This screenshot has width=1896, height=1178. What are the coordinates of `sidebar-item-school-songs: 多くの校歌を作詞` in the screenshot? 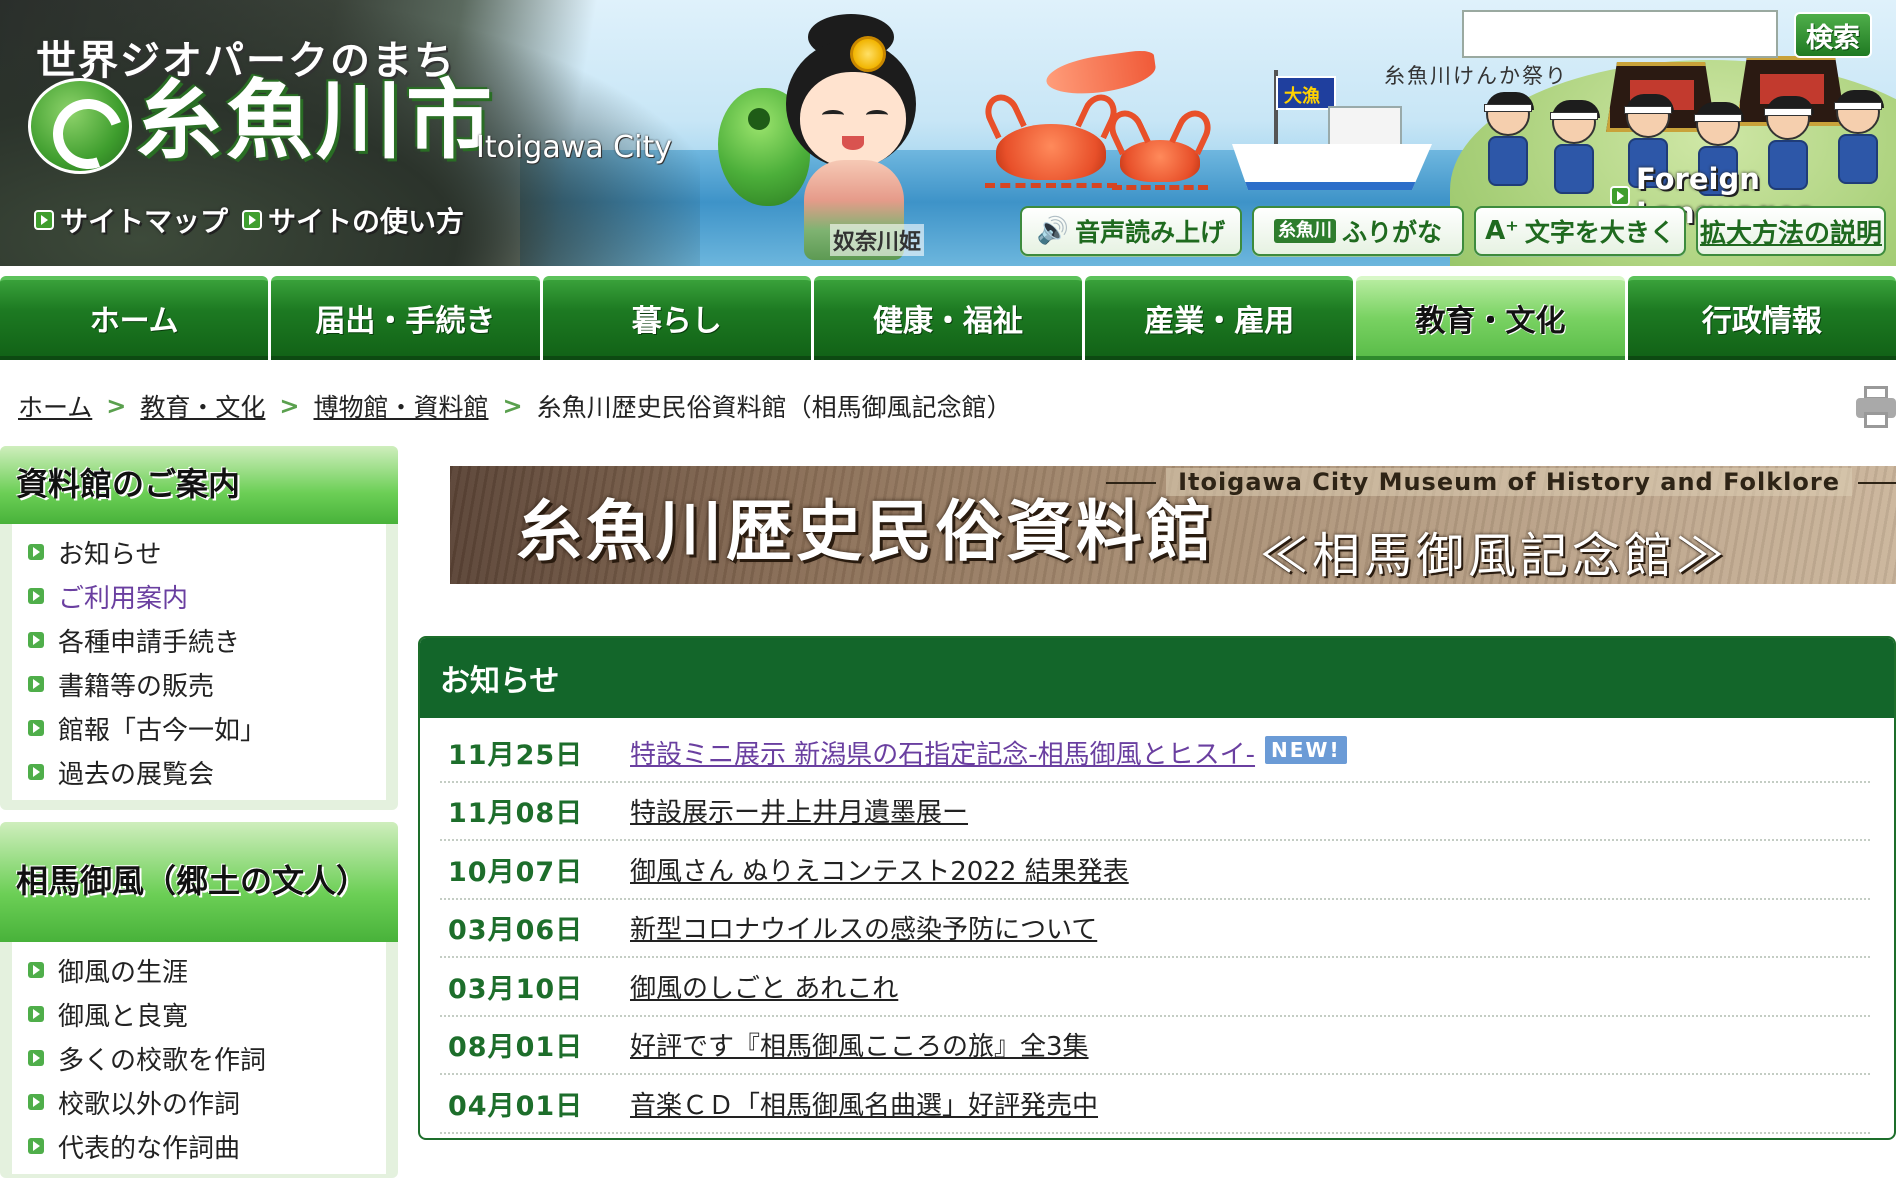 It's located at (199, 1058).